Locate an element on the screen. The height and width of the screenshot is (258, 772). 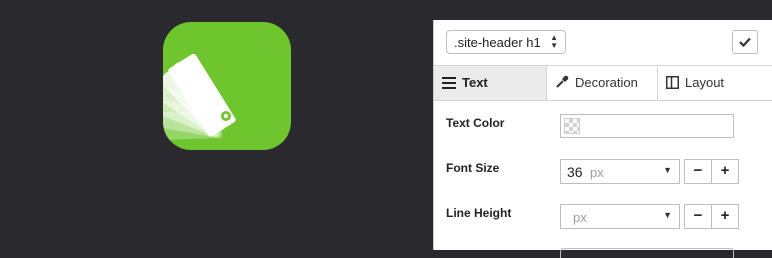
text-color-field is located at coordinates (647, 126).